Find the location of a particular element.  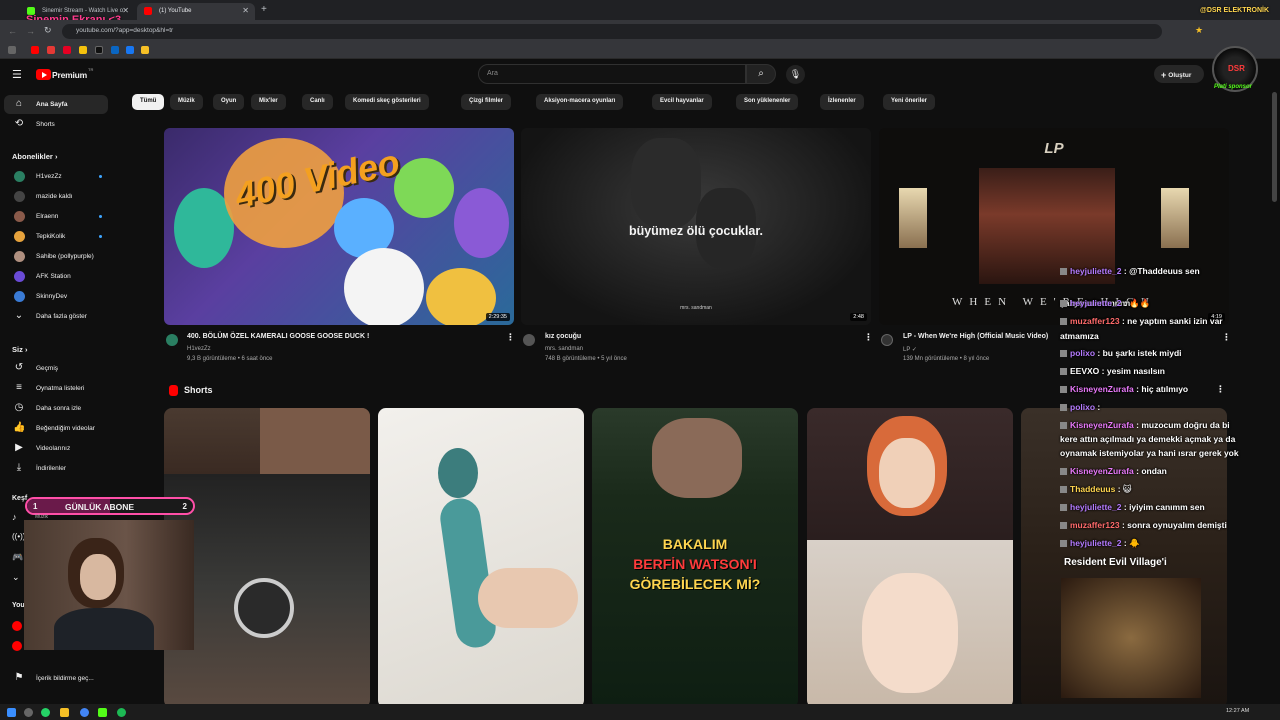

chip-4: Canlı is located at coordinates (317, 102).